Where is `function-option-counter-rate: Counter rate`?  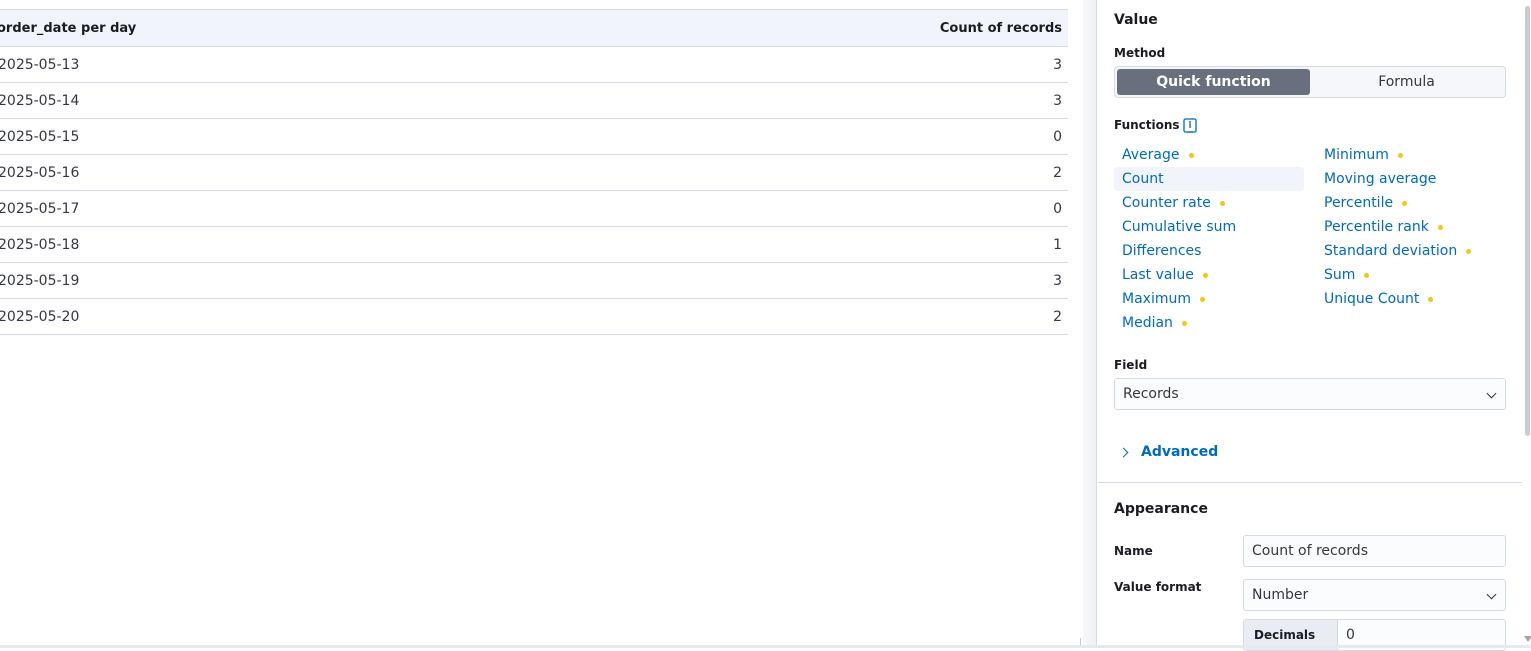
function-option-counter-rate: Counter rate is located at coordinates (1209, 203).